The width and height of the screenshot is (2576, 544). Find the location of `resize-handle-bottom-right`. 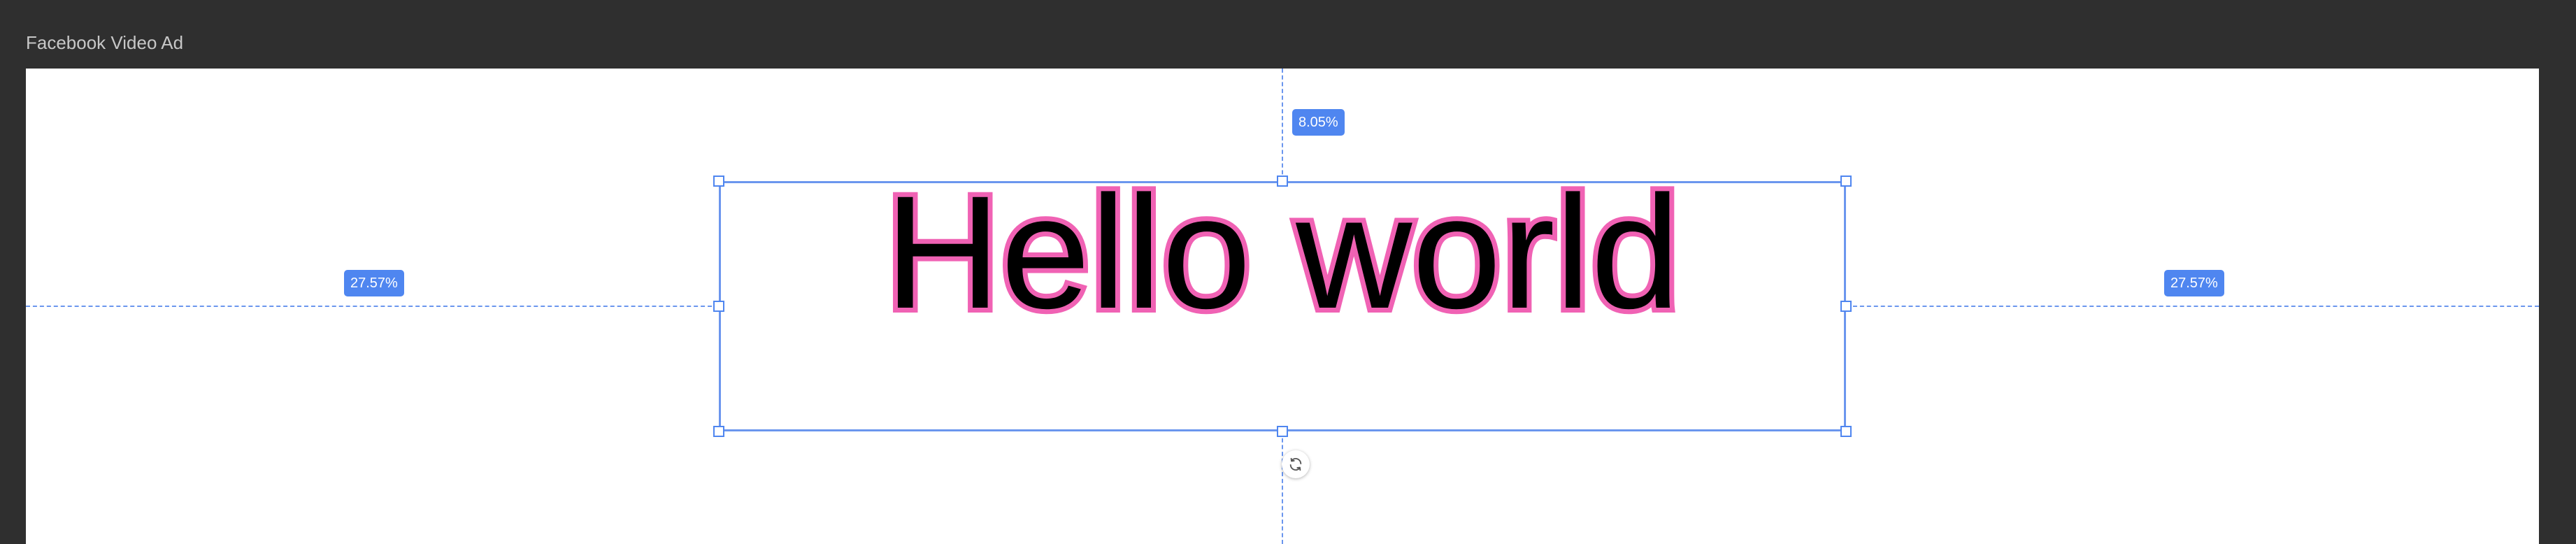

resize-handle-bottom-right is located at coordinates (1846, 431).